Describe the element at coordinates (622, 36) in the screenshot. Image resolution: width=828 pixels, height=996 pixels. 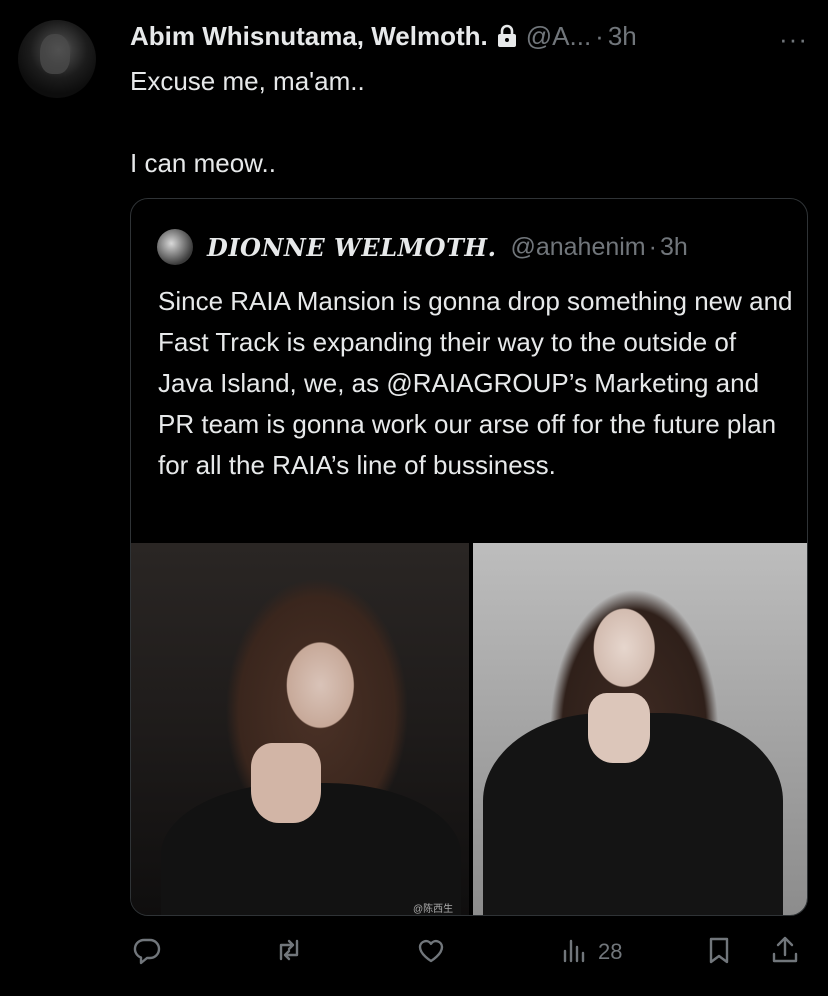
I see `tweet-time: 3h` at that location.